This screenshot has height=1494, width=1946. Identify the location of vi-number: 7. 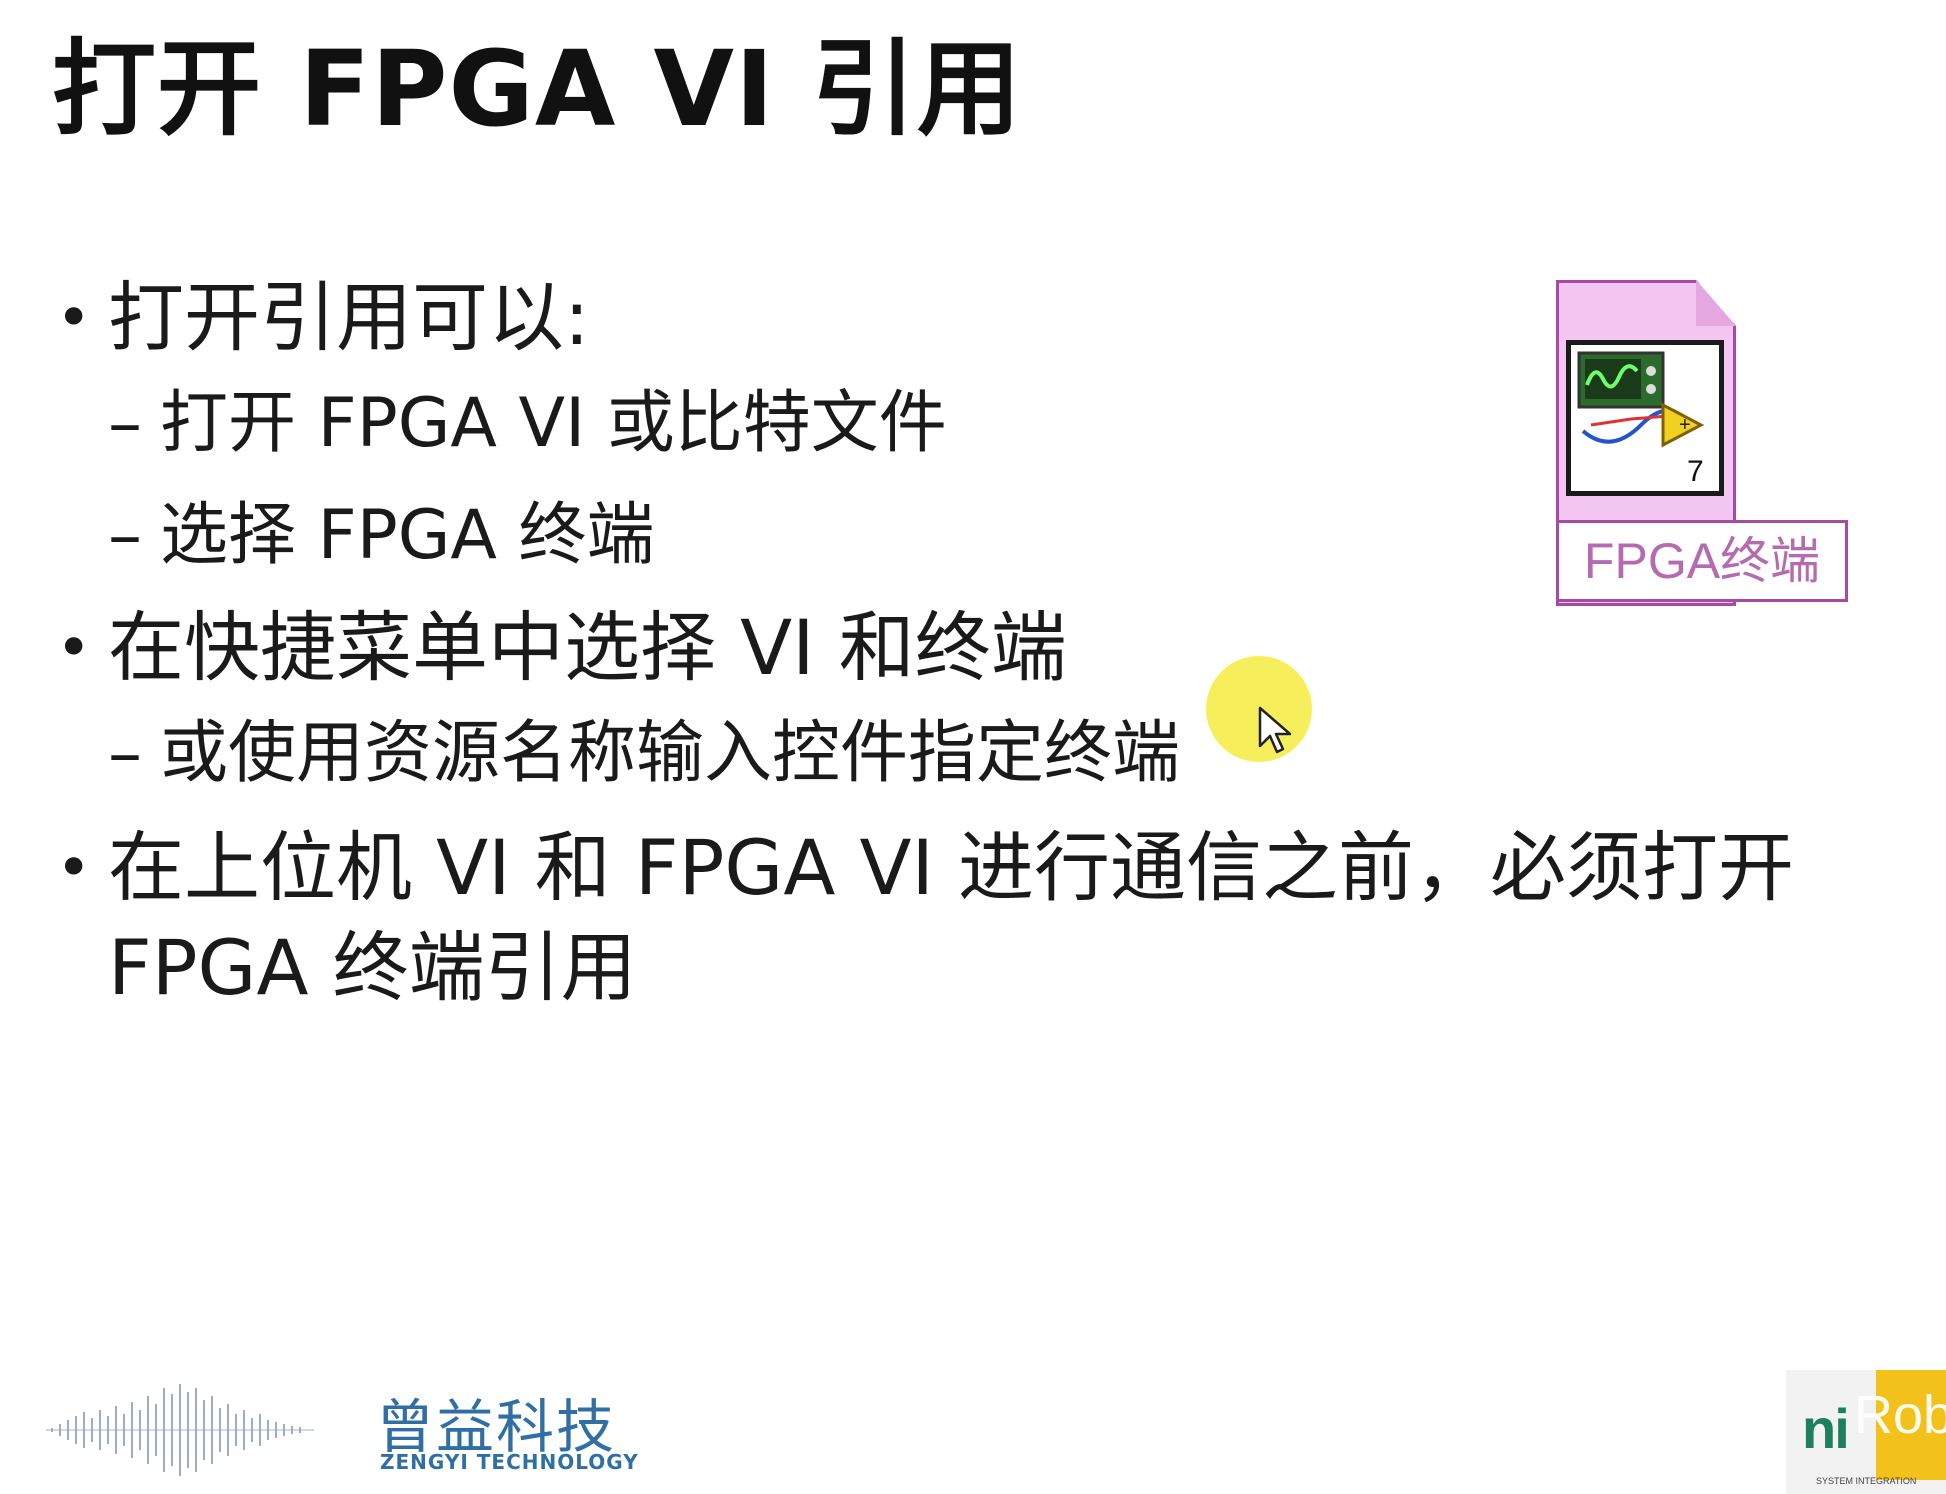
(1695, 471).